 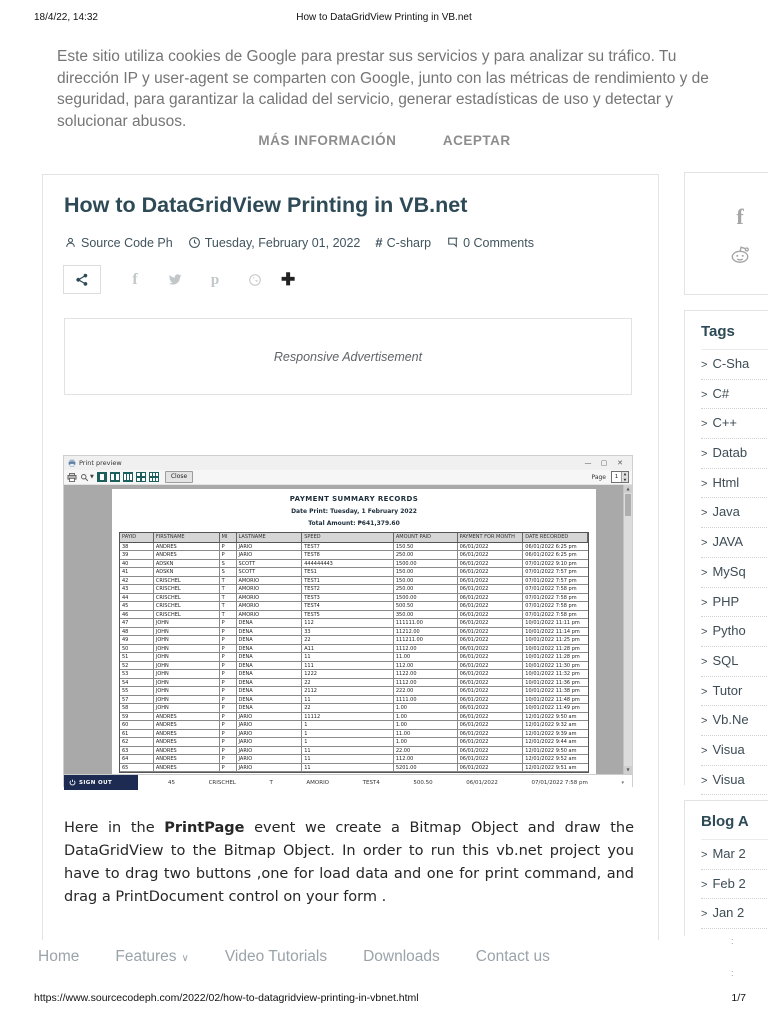 I want to click on comments-item: 0 Comments, so click(x=490, y=243).